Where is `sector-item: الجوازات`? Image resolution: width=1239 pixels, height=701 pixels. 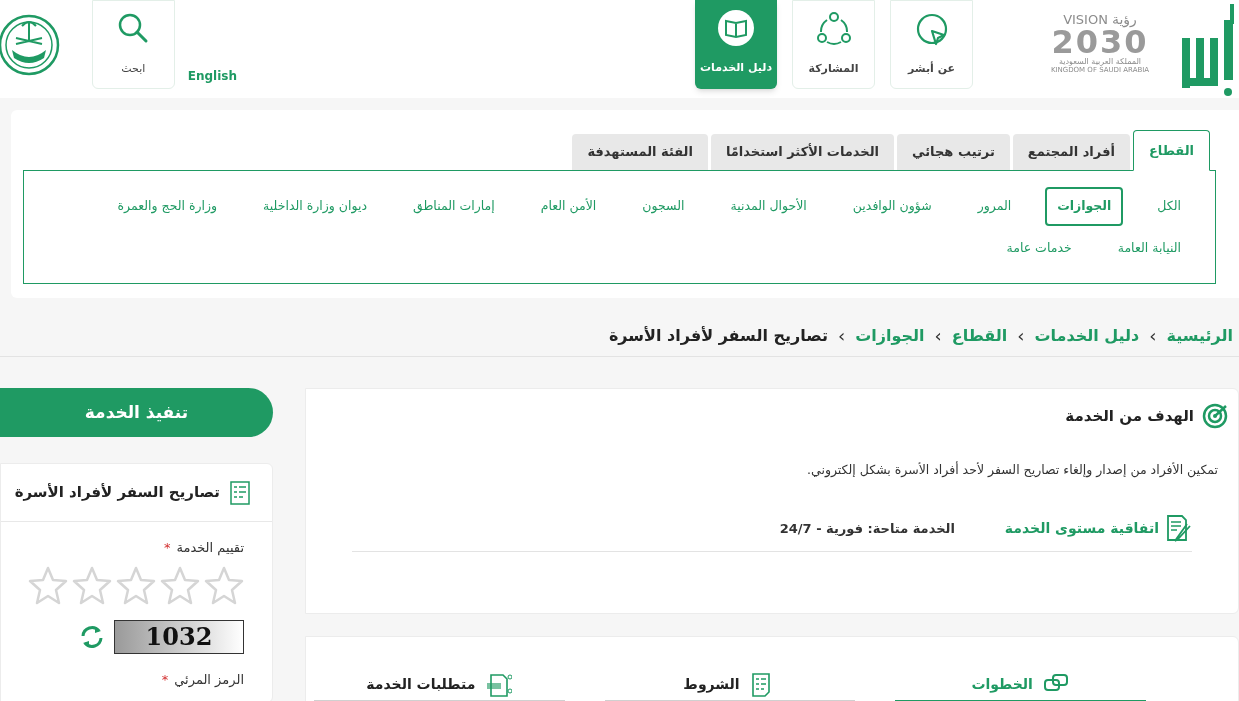
sector-item: الجوازات is located at coordinates (1084, 206).